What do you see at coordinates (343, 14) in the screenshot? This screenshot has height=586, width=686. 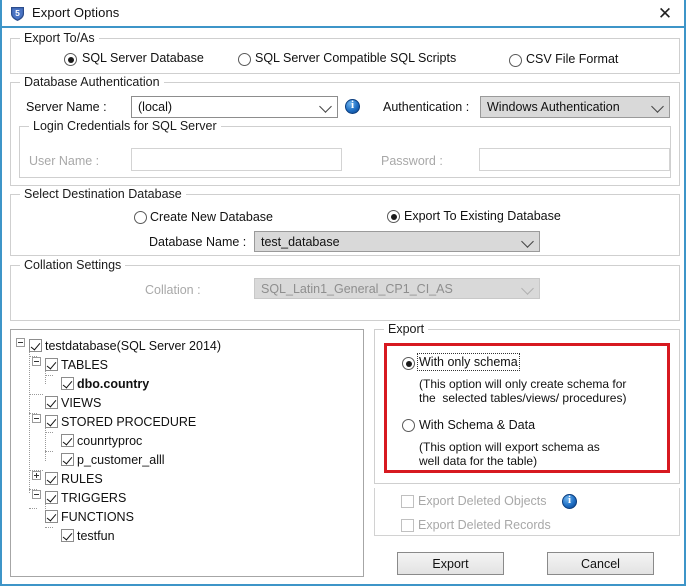 I see `title-bar: 5 Export Options ✕` at bounding box center [343, 14].